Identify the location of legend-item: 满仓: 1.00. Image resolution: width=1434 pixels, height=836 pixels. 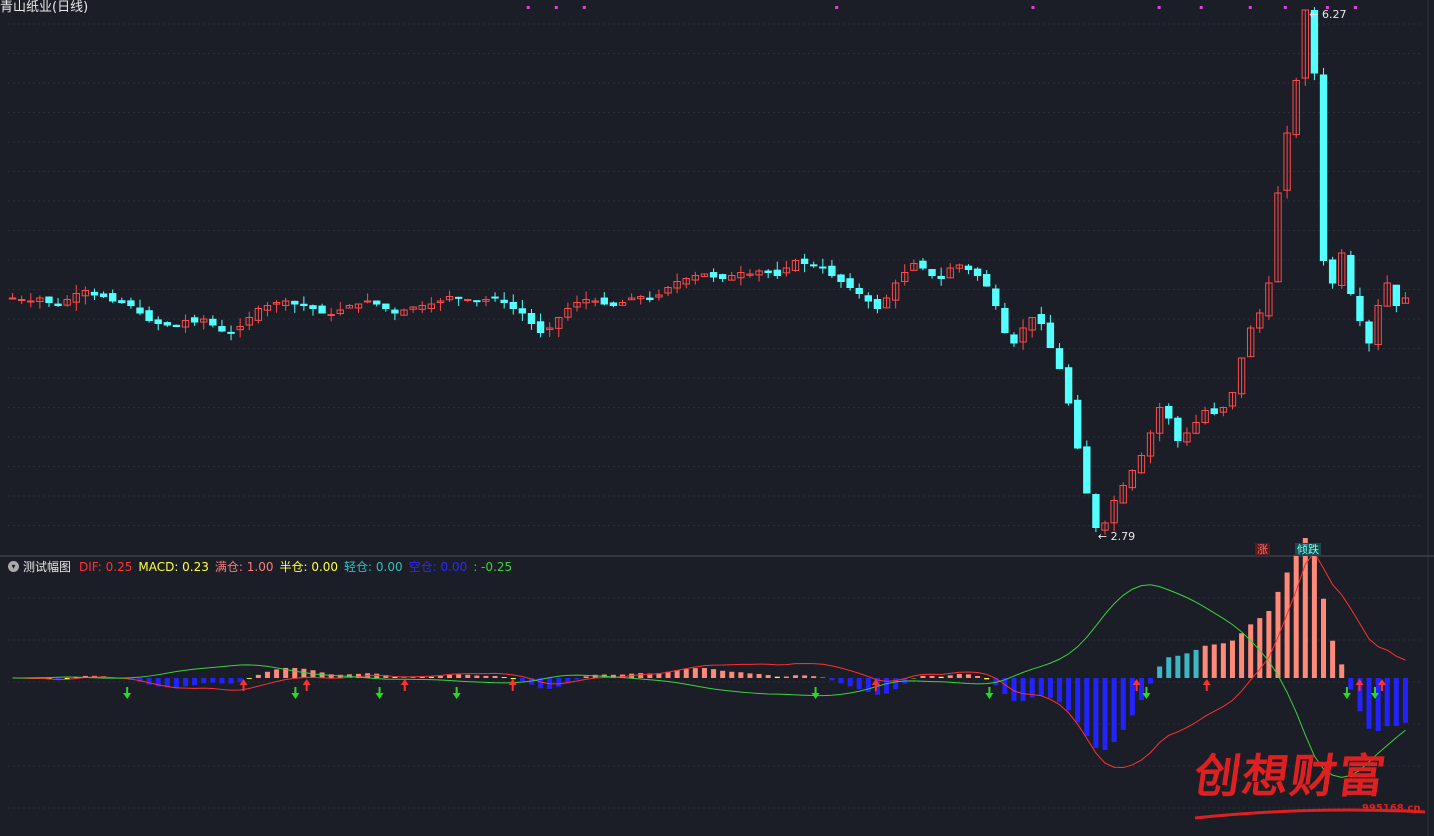
(244, 566).